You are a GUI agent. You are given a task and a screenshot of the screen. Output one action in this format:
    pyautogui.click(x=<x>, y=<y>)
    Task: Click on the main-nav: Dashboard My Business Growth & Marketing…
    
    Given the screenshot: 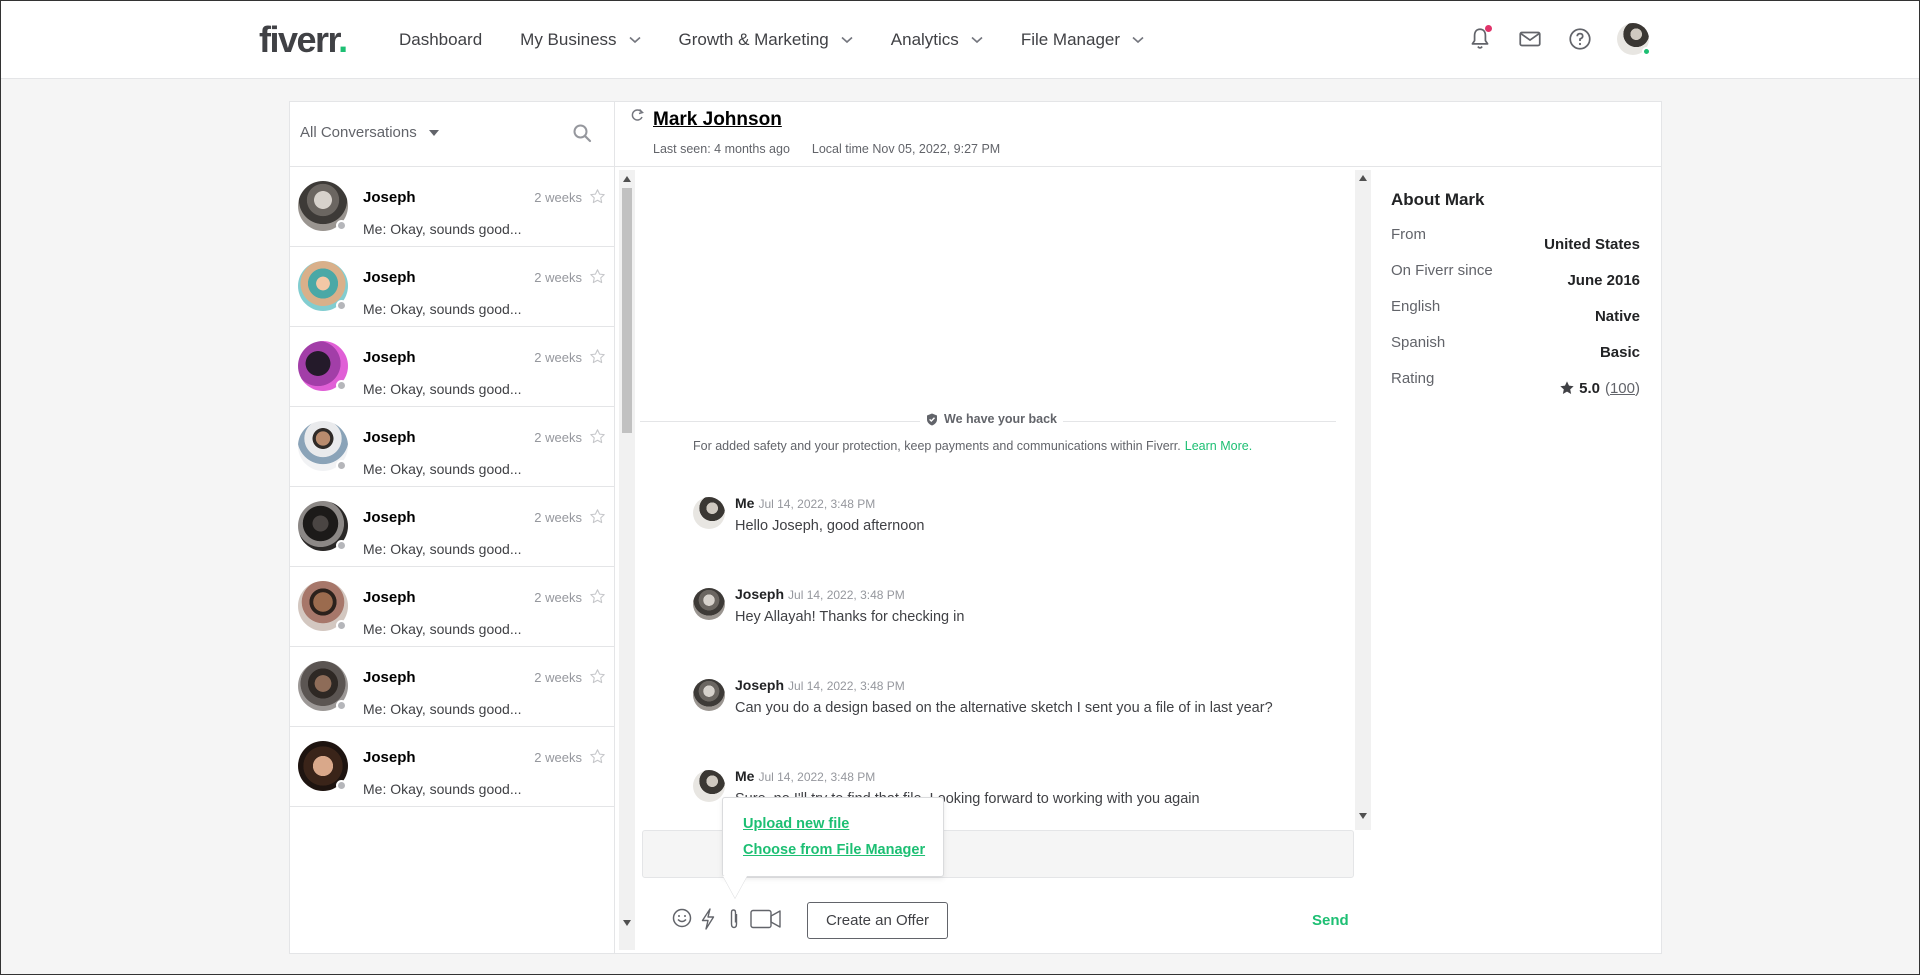 What is the action you would take?
    pyautogui.click(x=790, y=40)
    